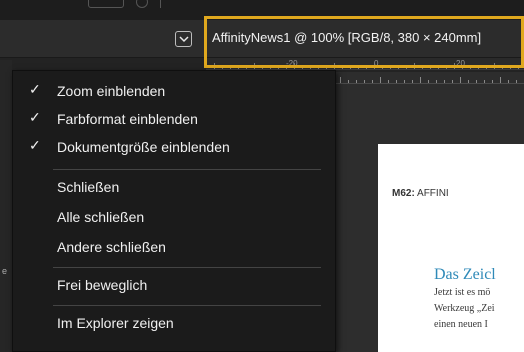  I want to click on menu-item-show-in-explorer: Im Explorer zeigen, so click(174, 324).